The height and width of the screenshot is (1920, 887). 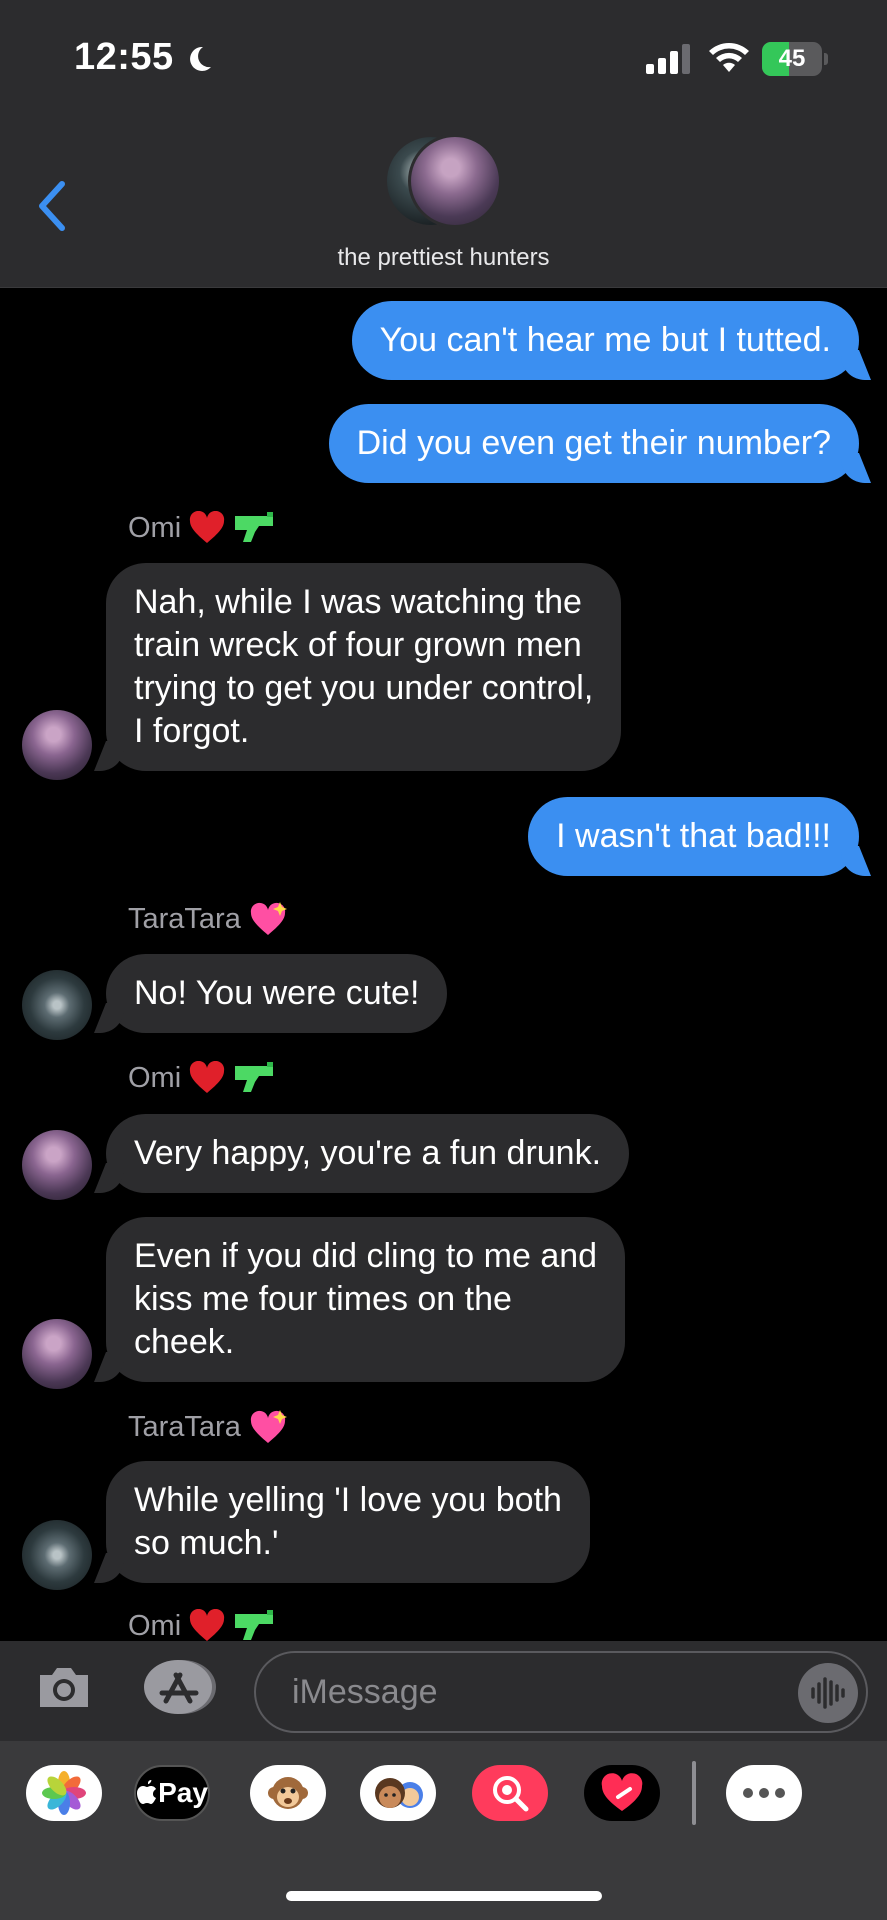 I want to click on apple-pay-app-icon: Pay, so click(x=172, y=1793).